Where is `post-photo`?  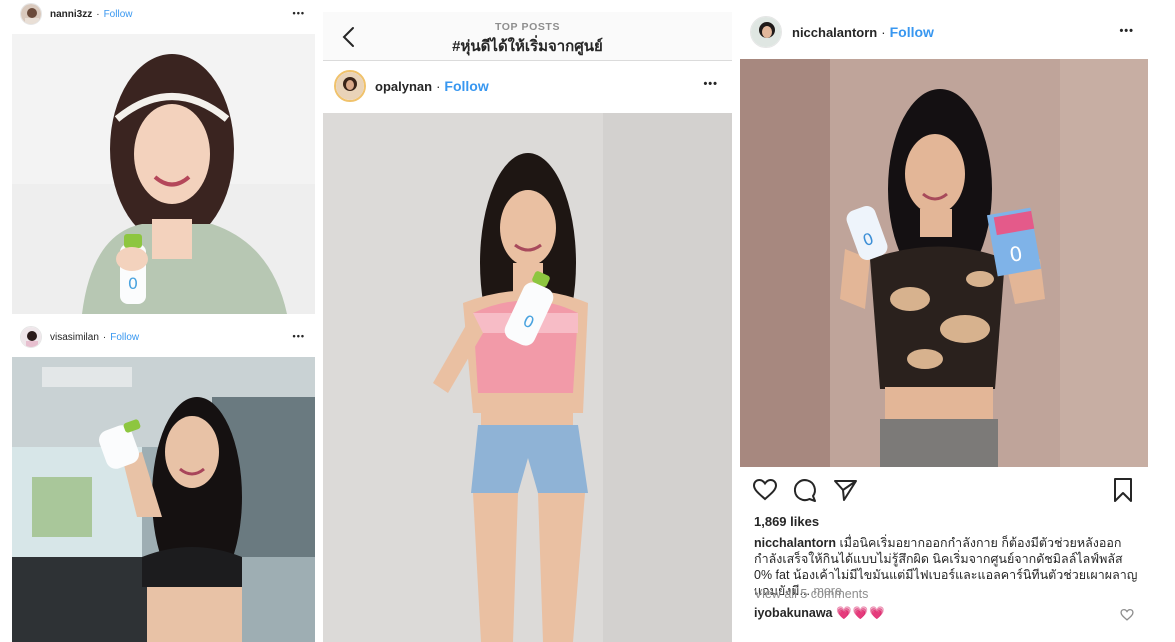
post-photo is located at coordinates (163, 499).